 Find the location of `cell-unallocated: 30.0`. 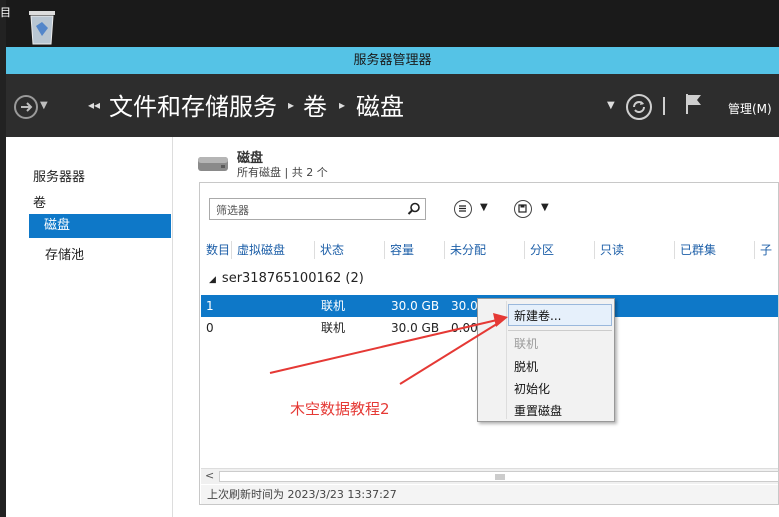

cell-unallocated: 30.0 is located at coordinates (464, 306).